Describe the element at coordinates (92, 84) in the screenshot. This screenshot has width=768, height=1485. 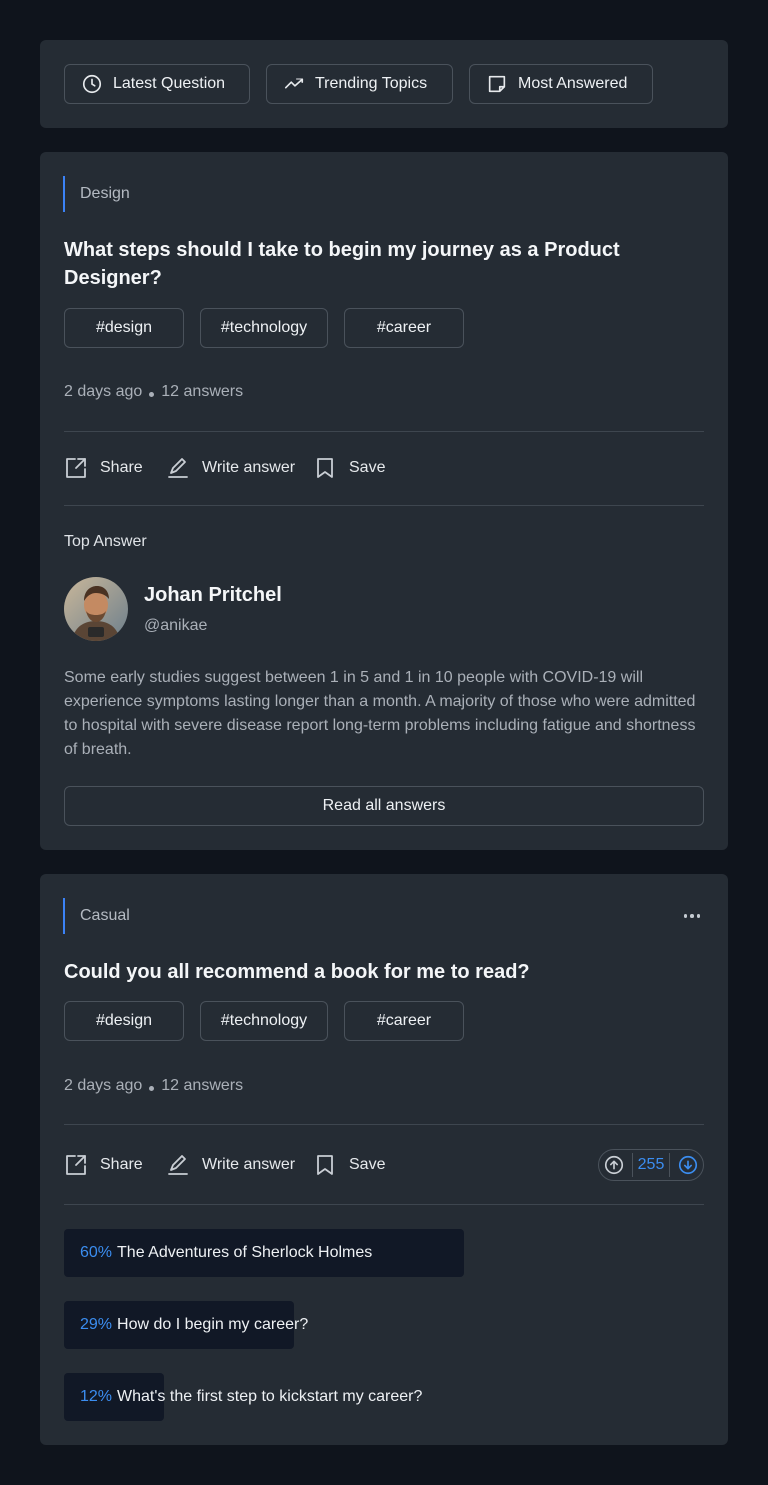
I see `clock-icon` at that location.